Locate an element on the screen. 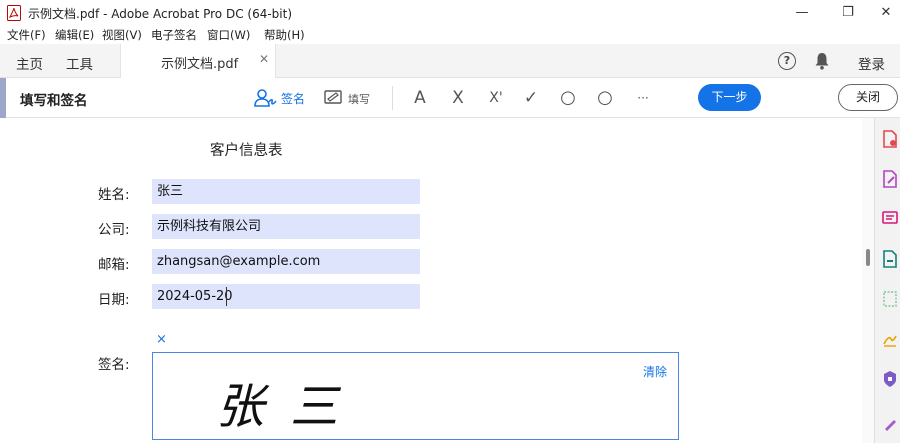  close-button: 关闭 is located at coordinates (868, 97).